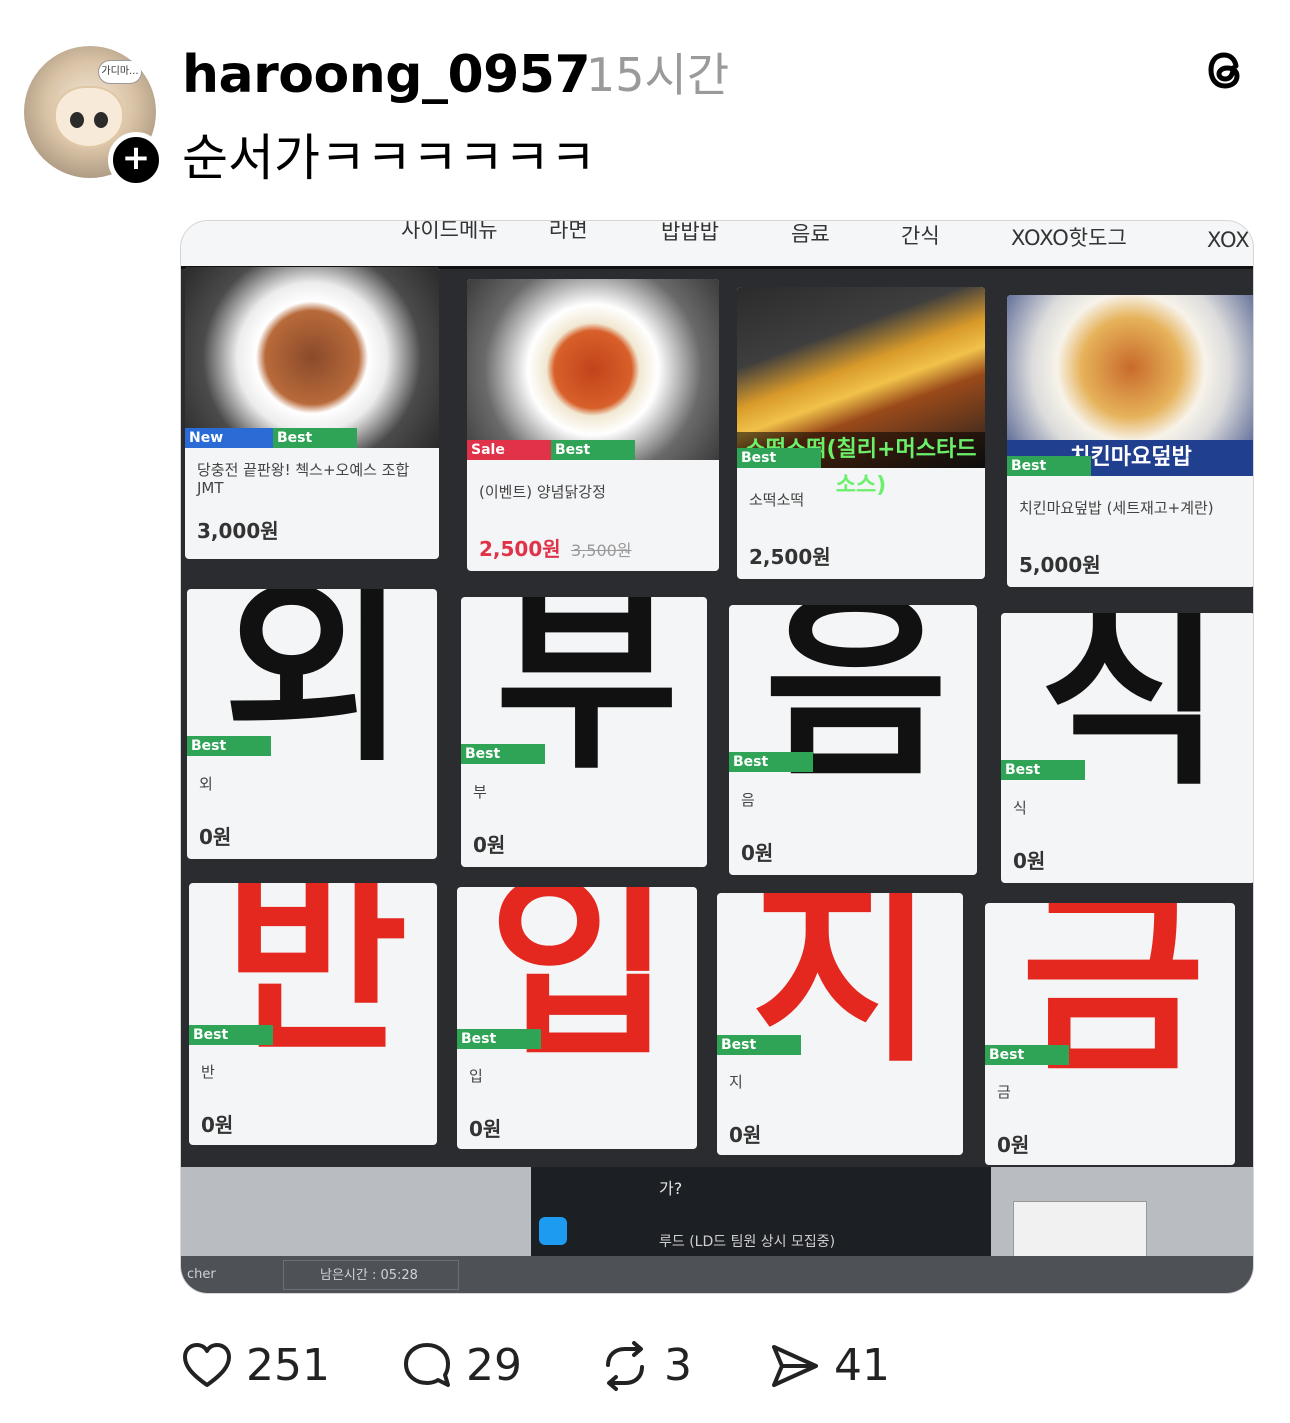 The height and width of the screenshot is (1423, 1290). What do you see at coordinates (568, 233) in the screenshot?
I see `tab-ramen: 라면` at bounding box center [568, 233].